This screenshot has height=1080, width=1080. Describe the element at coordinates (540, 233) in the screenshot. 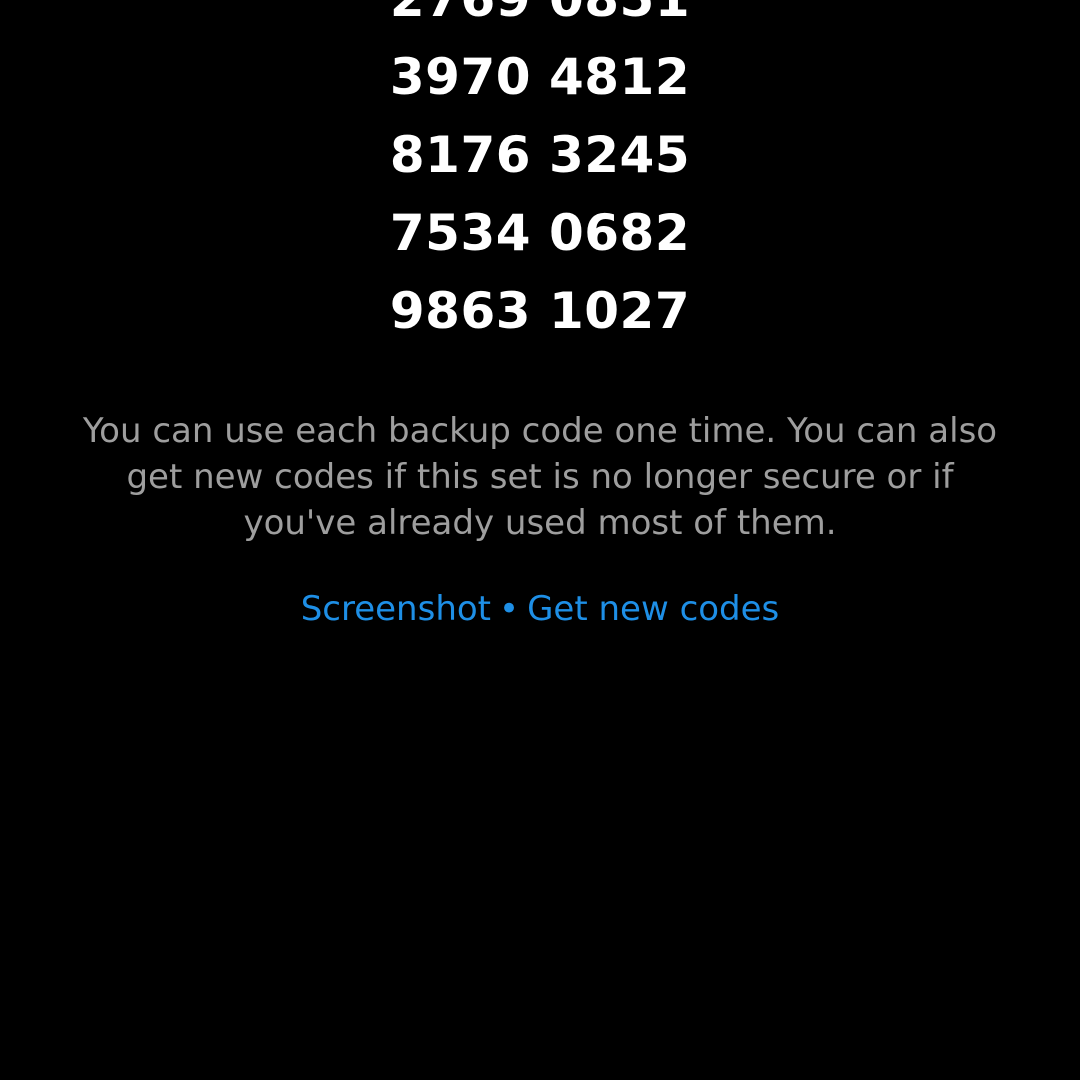

I see `backup-code: 7534 0682` at that location.